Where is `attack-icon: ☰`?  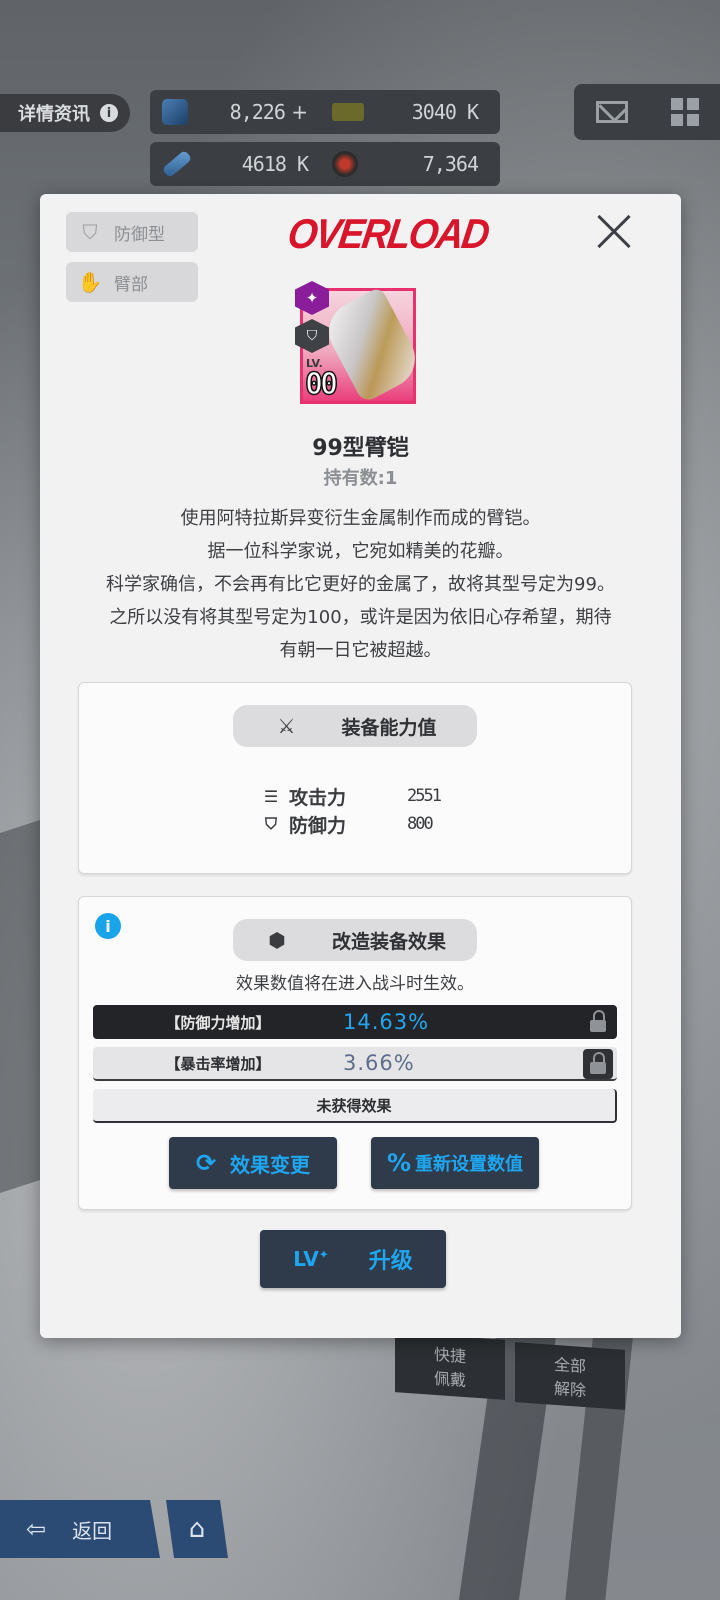 attack-icon: ☰ is located at coordinates (271, 796).